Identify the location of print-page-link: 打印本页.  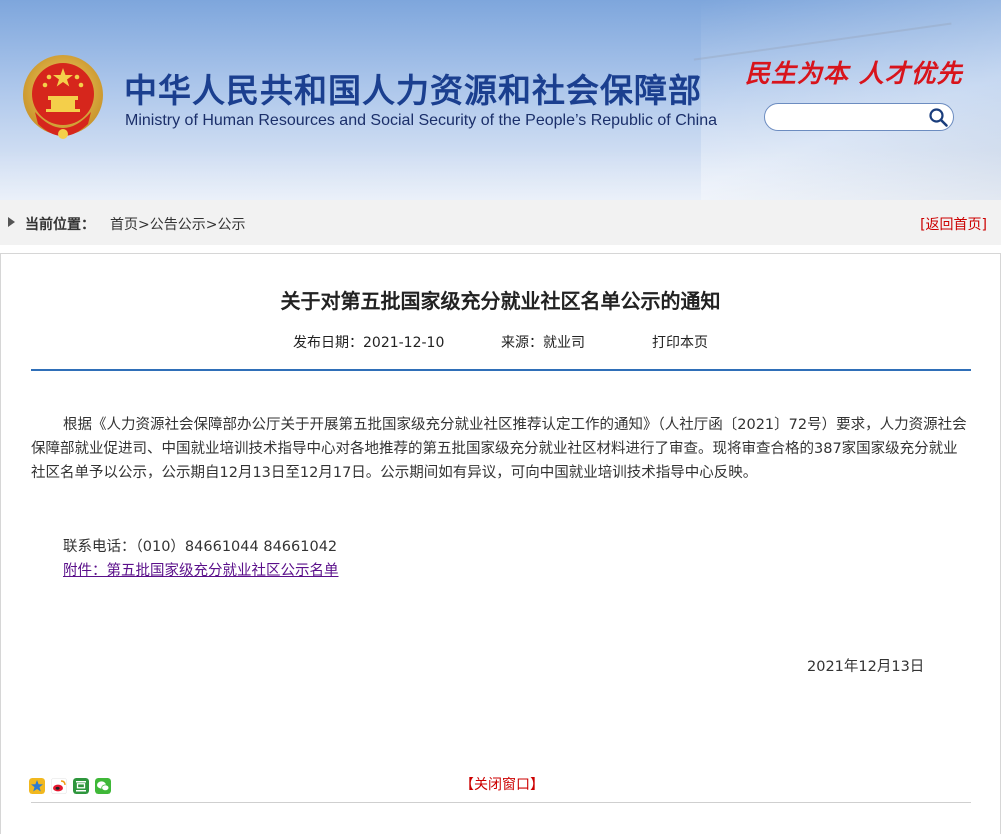
(680, 342).